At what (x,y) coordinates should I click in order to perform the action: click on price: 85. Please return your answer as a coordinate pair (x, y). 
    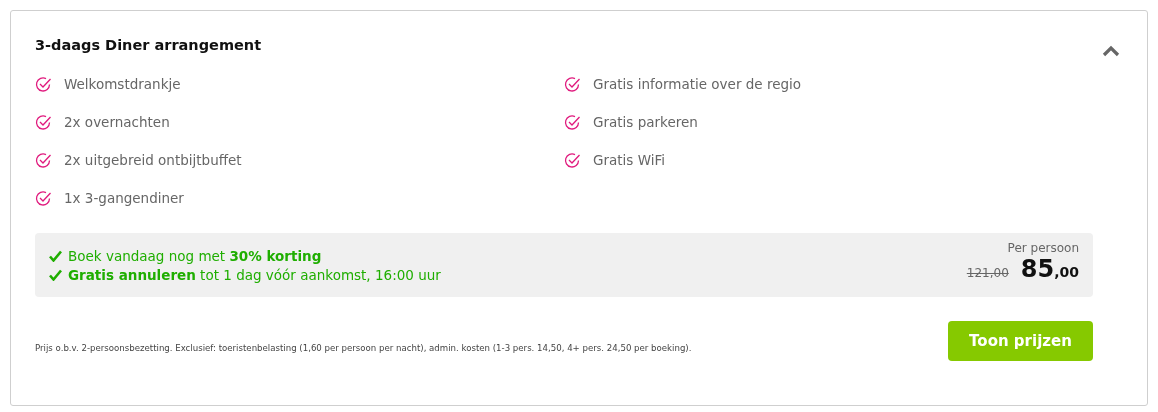
    Looking at the image, I should click on (1037, 269).